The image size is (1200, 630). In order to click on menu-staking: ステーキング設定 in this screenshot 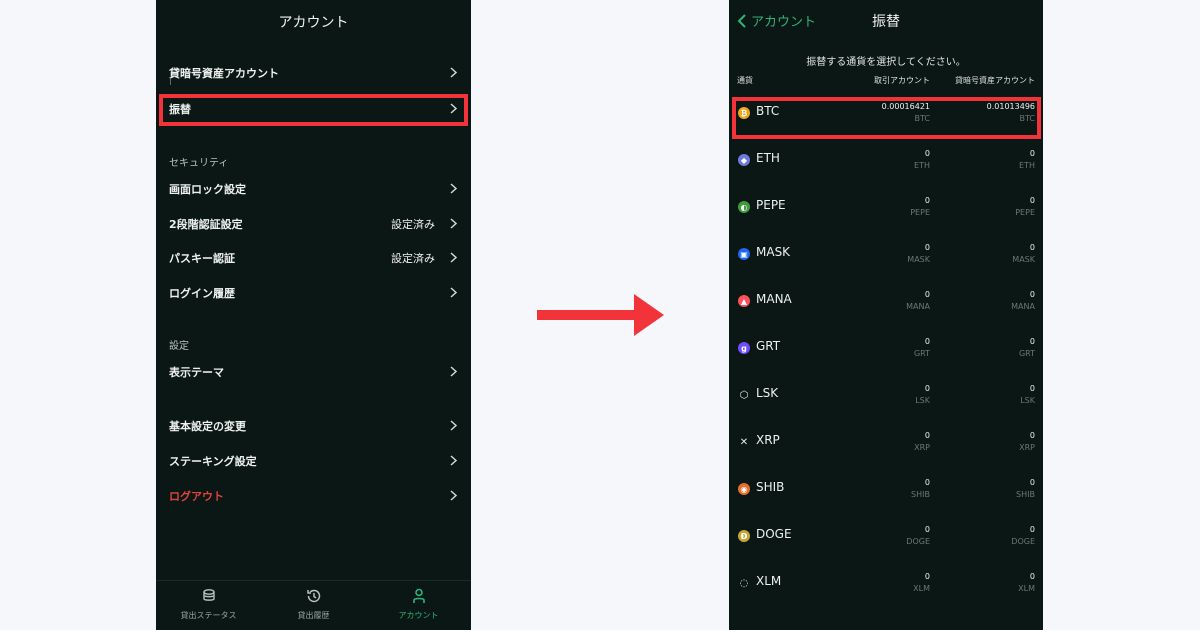, I will do `click(313, 461)`.